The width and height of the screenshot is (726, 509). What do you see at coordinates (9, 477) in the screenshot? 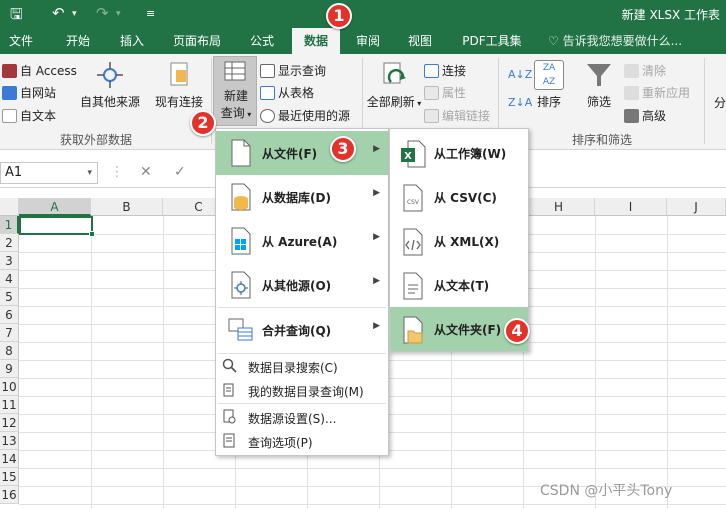
I see `row-header: 15` at bounding box center [9, 477].